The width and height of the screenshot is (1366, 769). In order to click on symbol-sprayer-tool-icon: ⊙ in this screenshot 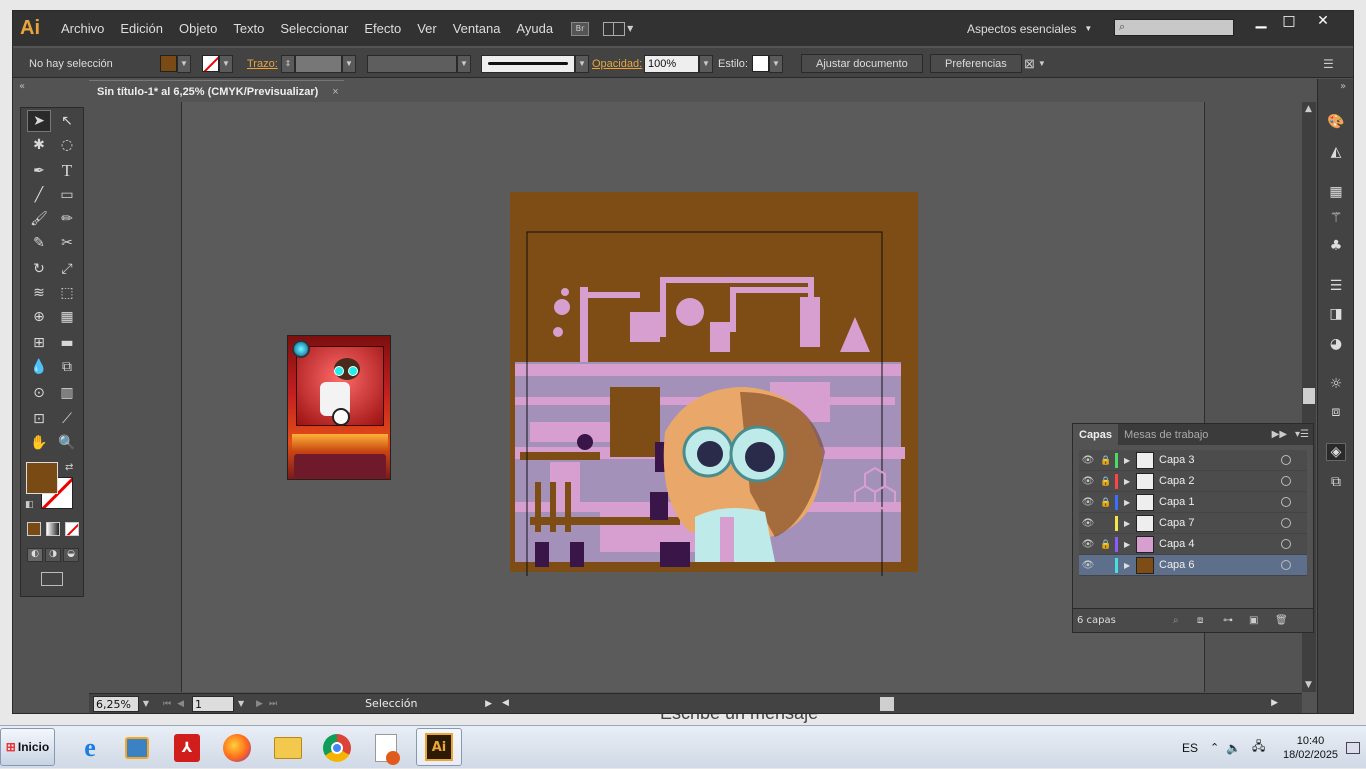, I will do `click(39, 393)`.